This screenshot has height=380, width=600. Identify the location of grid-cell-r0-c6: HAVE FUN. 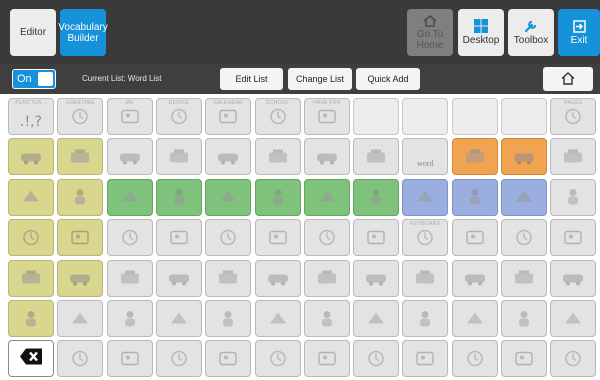
(326, 116).